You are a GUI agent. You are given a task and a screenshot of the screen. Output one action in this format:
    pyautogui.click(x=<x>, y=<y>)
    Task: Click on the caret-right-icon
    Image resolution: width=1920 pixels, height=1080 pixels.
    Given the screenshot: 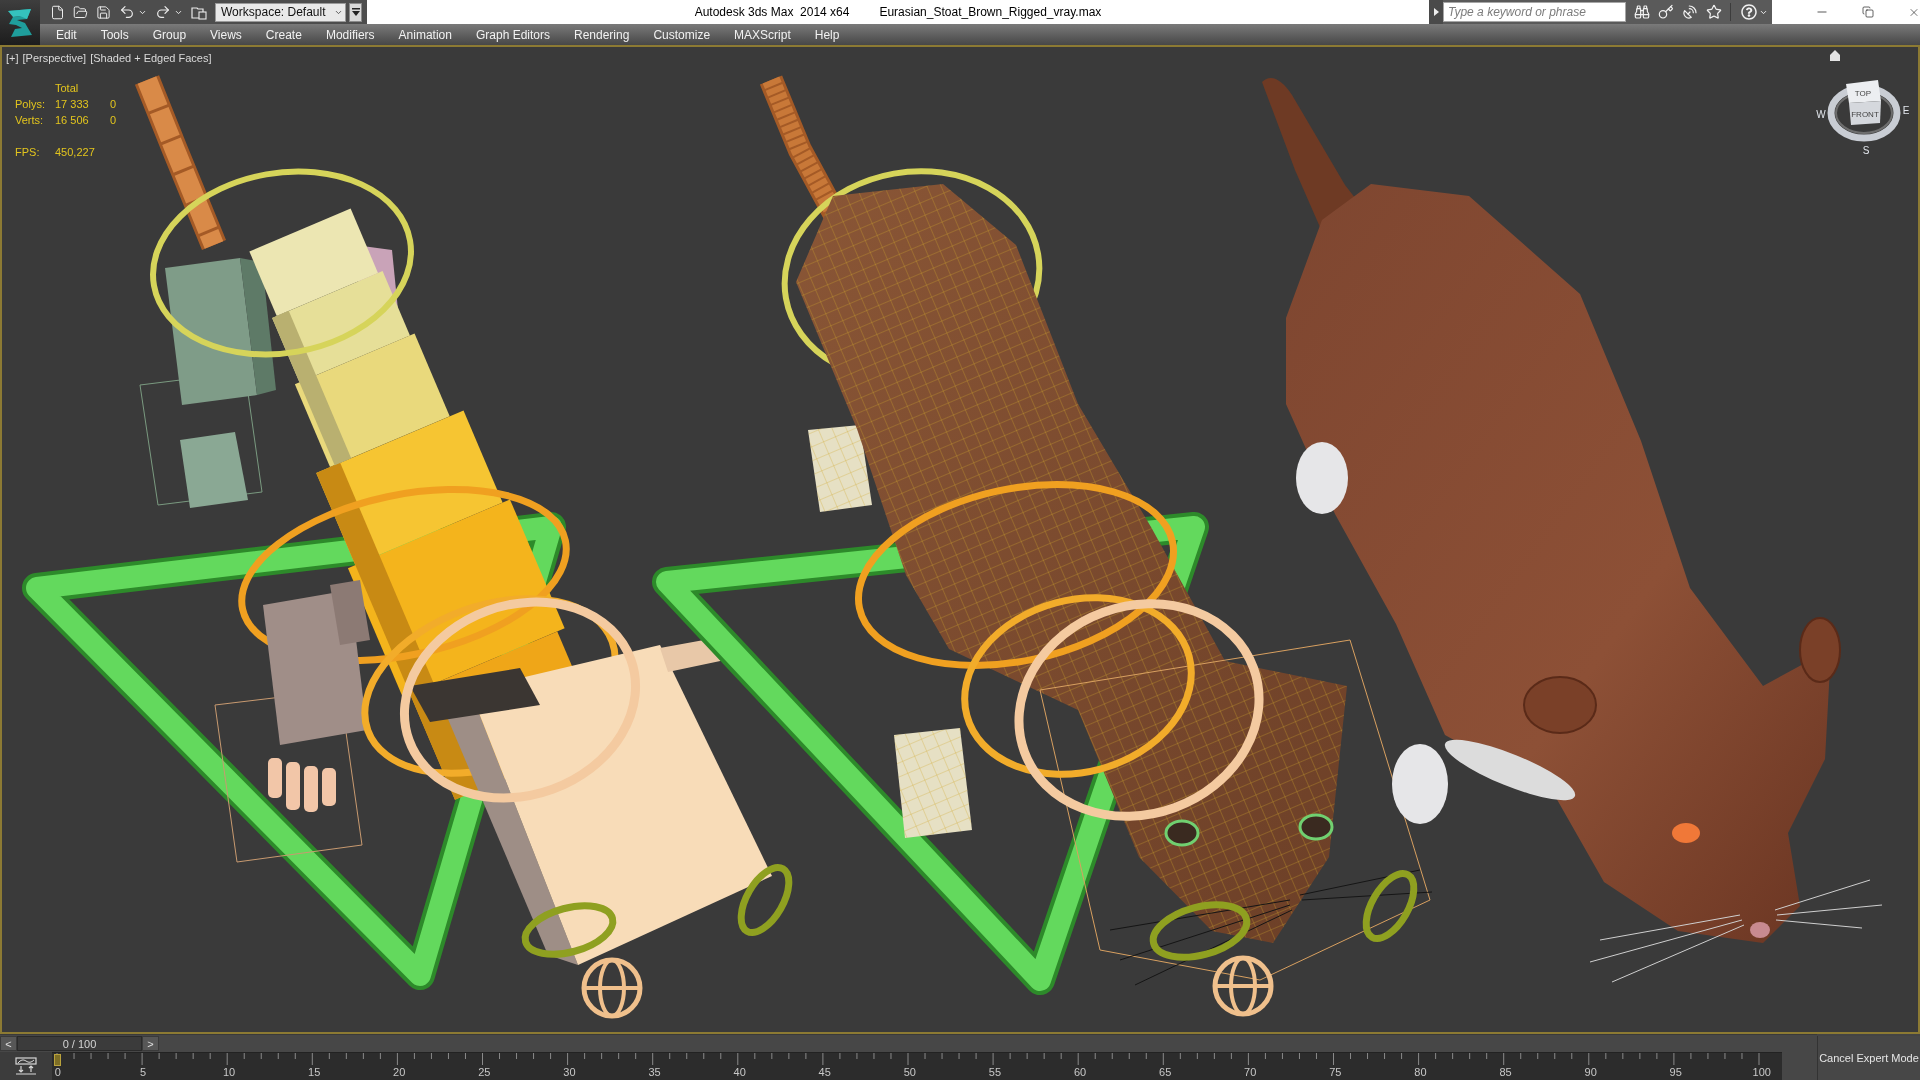 What is the action you would take?
    pyautogui.click(x=1436, y=12)
    